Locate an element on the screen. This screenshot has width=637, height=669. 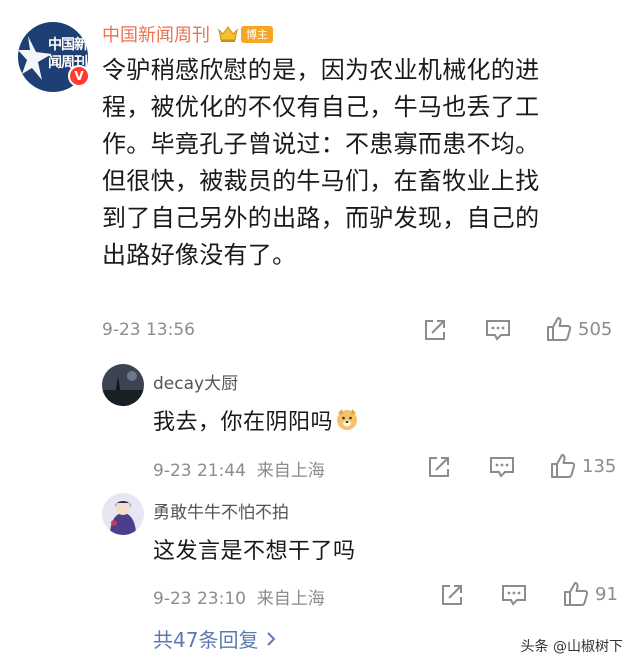
reply-time-text: 9-23 21:44 is located at coordinates (199, 471).